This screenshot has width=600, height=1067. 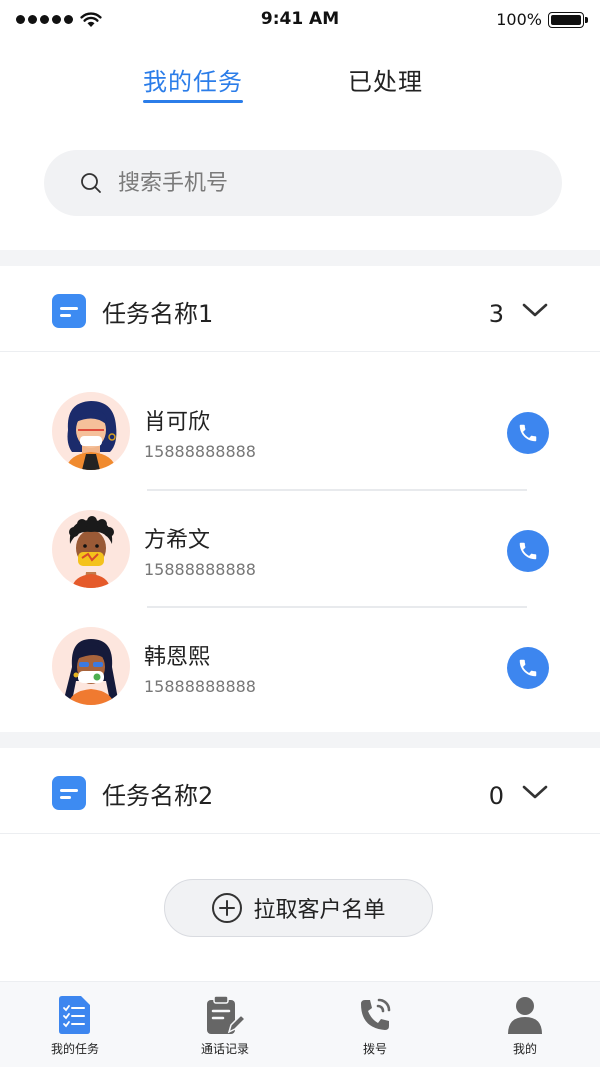 What do you see at coordinates (300, 548) in the screenshot?
I see `contact-row: 方希文 15888888888` at bounding box center [300, 548].